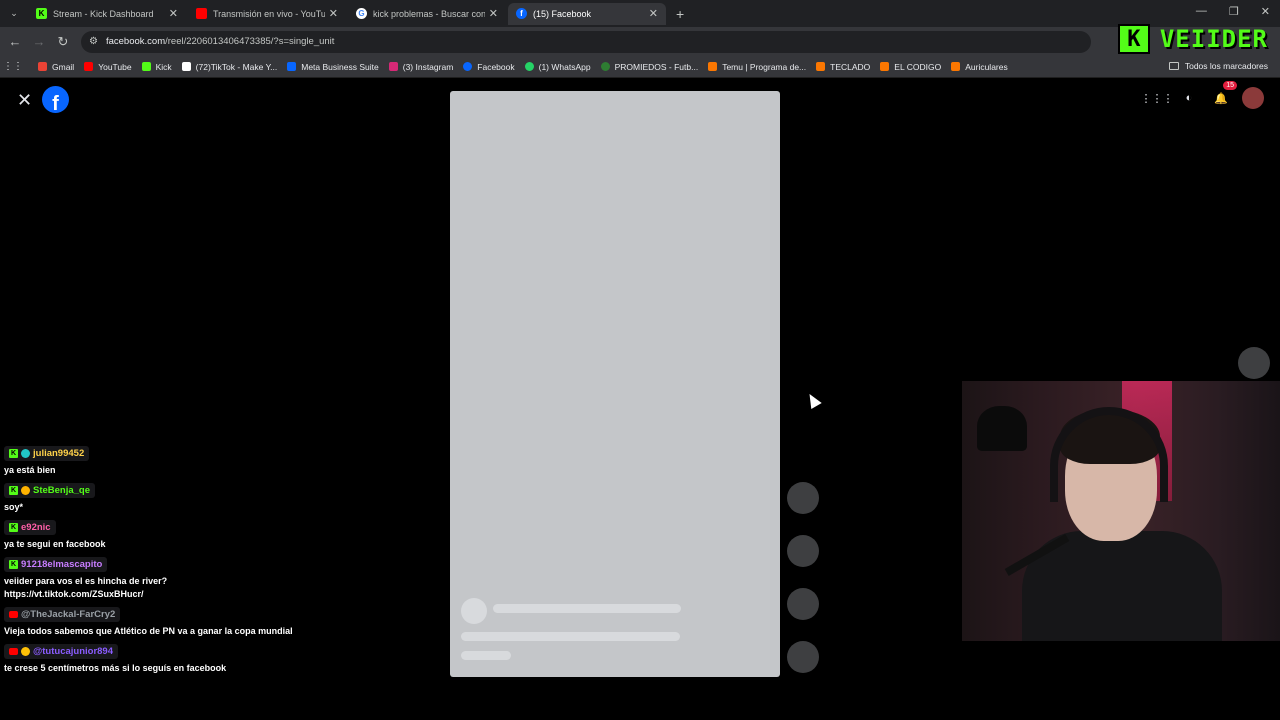 The height and width of the screenshot is (720, 1280). I want to click on previous-reel-button, so click(1254, 363).